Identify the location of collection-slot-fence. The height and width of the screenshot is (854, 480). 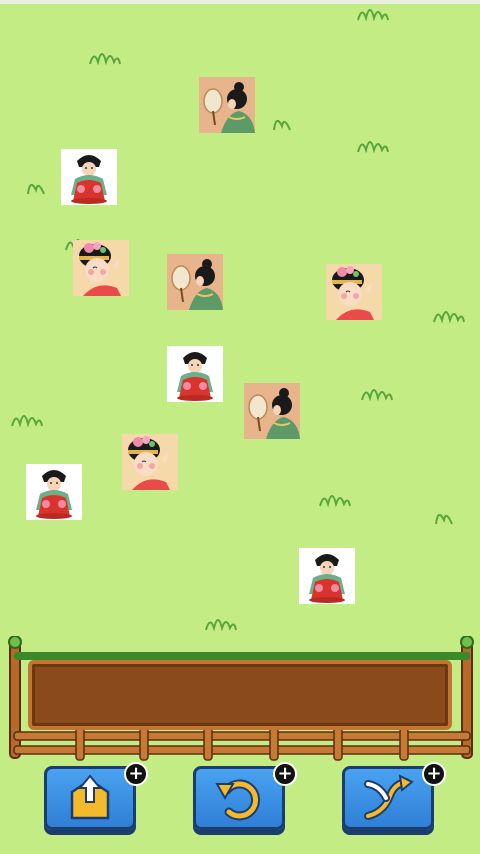
(242, 701).